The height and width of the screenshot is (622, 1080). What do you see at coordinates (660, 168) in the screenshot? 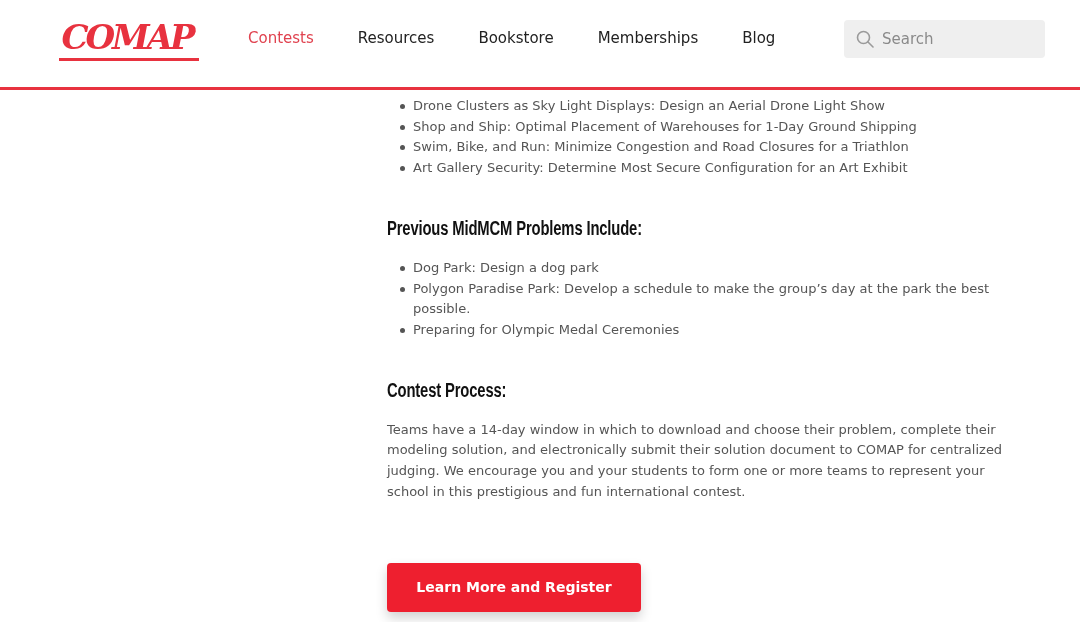
I see `list-item: Art Gallery Security: Determine Most Secure Configuration for an Art Exhibit` at bounding box center [660, 168].